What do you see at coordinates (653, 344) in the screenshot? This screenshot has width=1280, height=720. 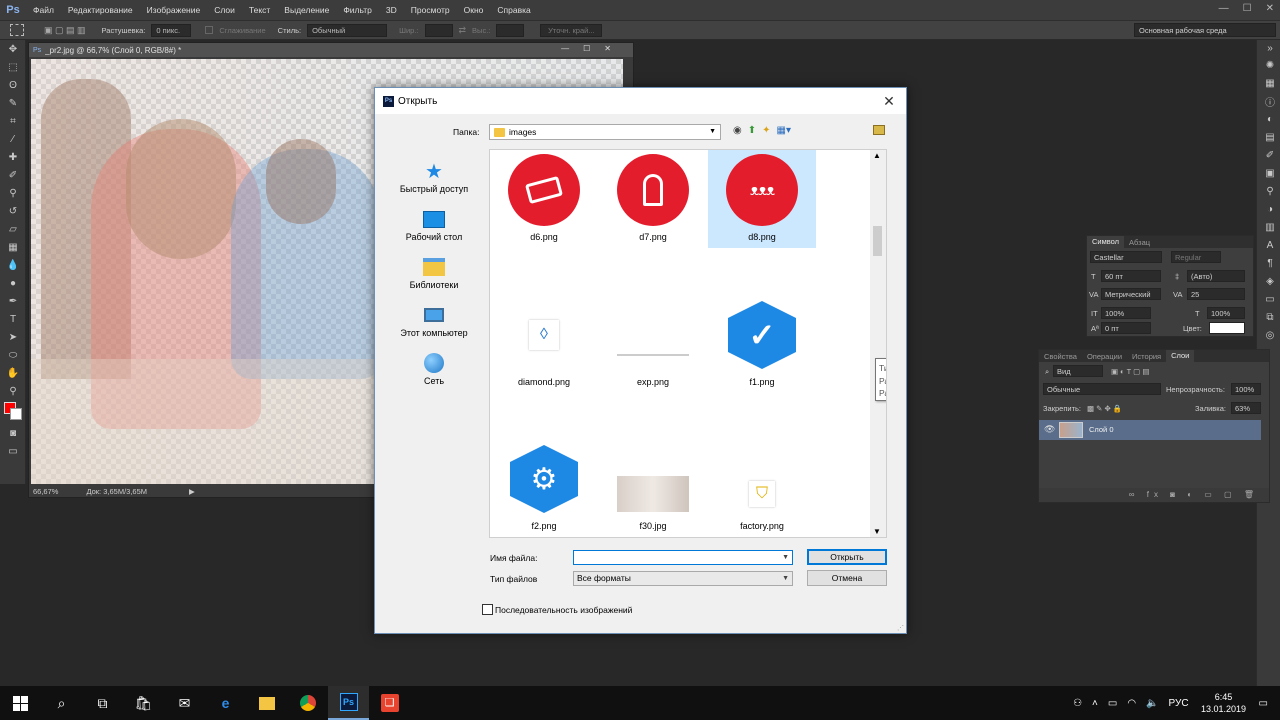 I see `file-item: exp.png` at bounding box center [653, 344].